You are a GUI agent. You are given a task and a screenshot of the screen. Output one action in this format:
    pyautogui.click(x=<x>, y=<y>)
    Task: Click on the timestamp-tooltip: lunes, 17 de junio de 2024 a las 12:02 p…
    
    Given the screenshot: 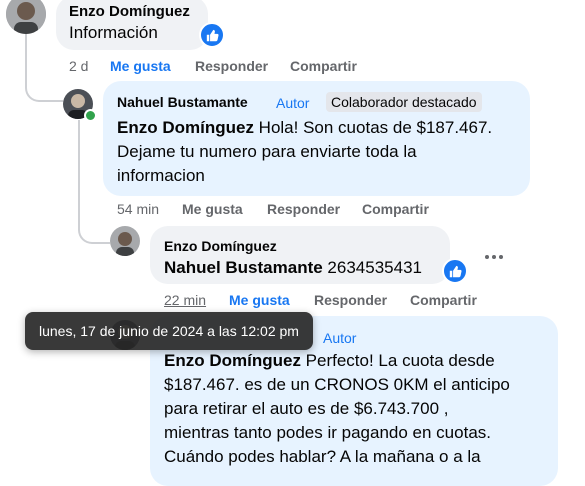 What is the action you would take?
    pyautogui.click(x=169, y=331)
    